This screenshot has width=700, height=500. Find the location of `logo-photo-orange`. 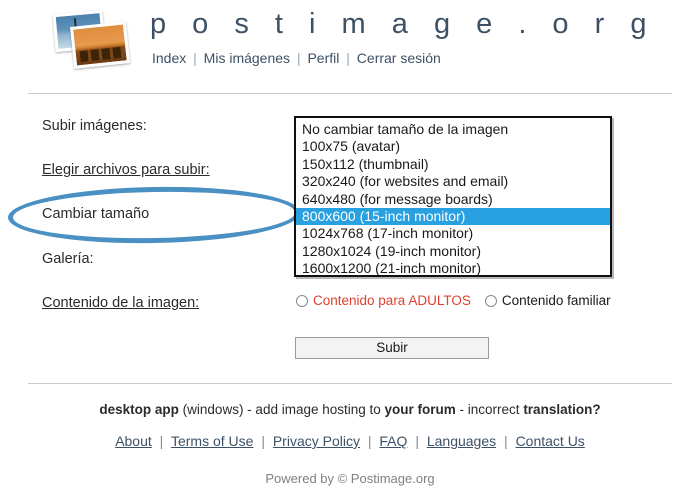

logo-photo-orange is located at coordinates (100, 45).